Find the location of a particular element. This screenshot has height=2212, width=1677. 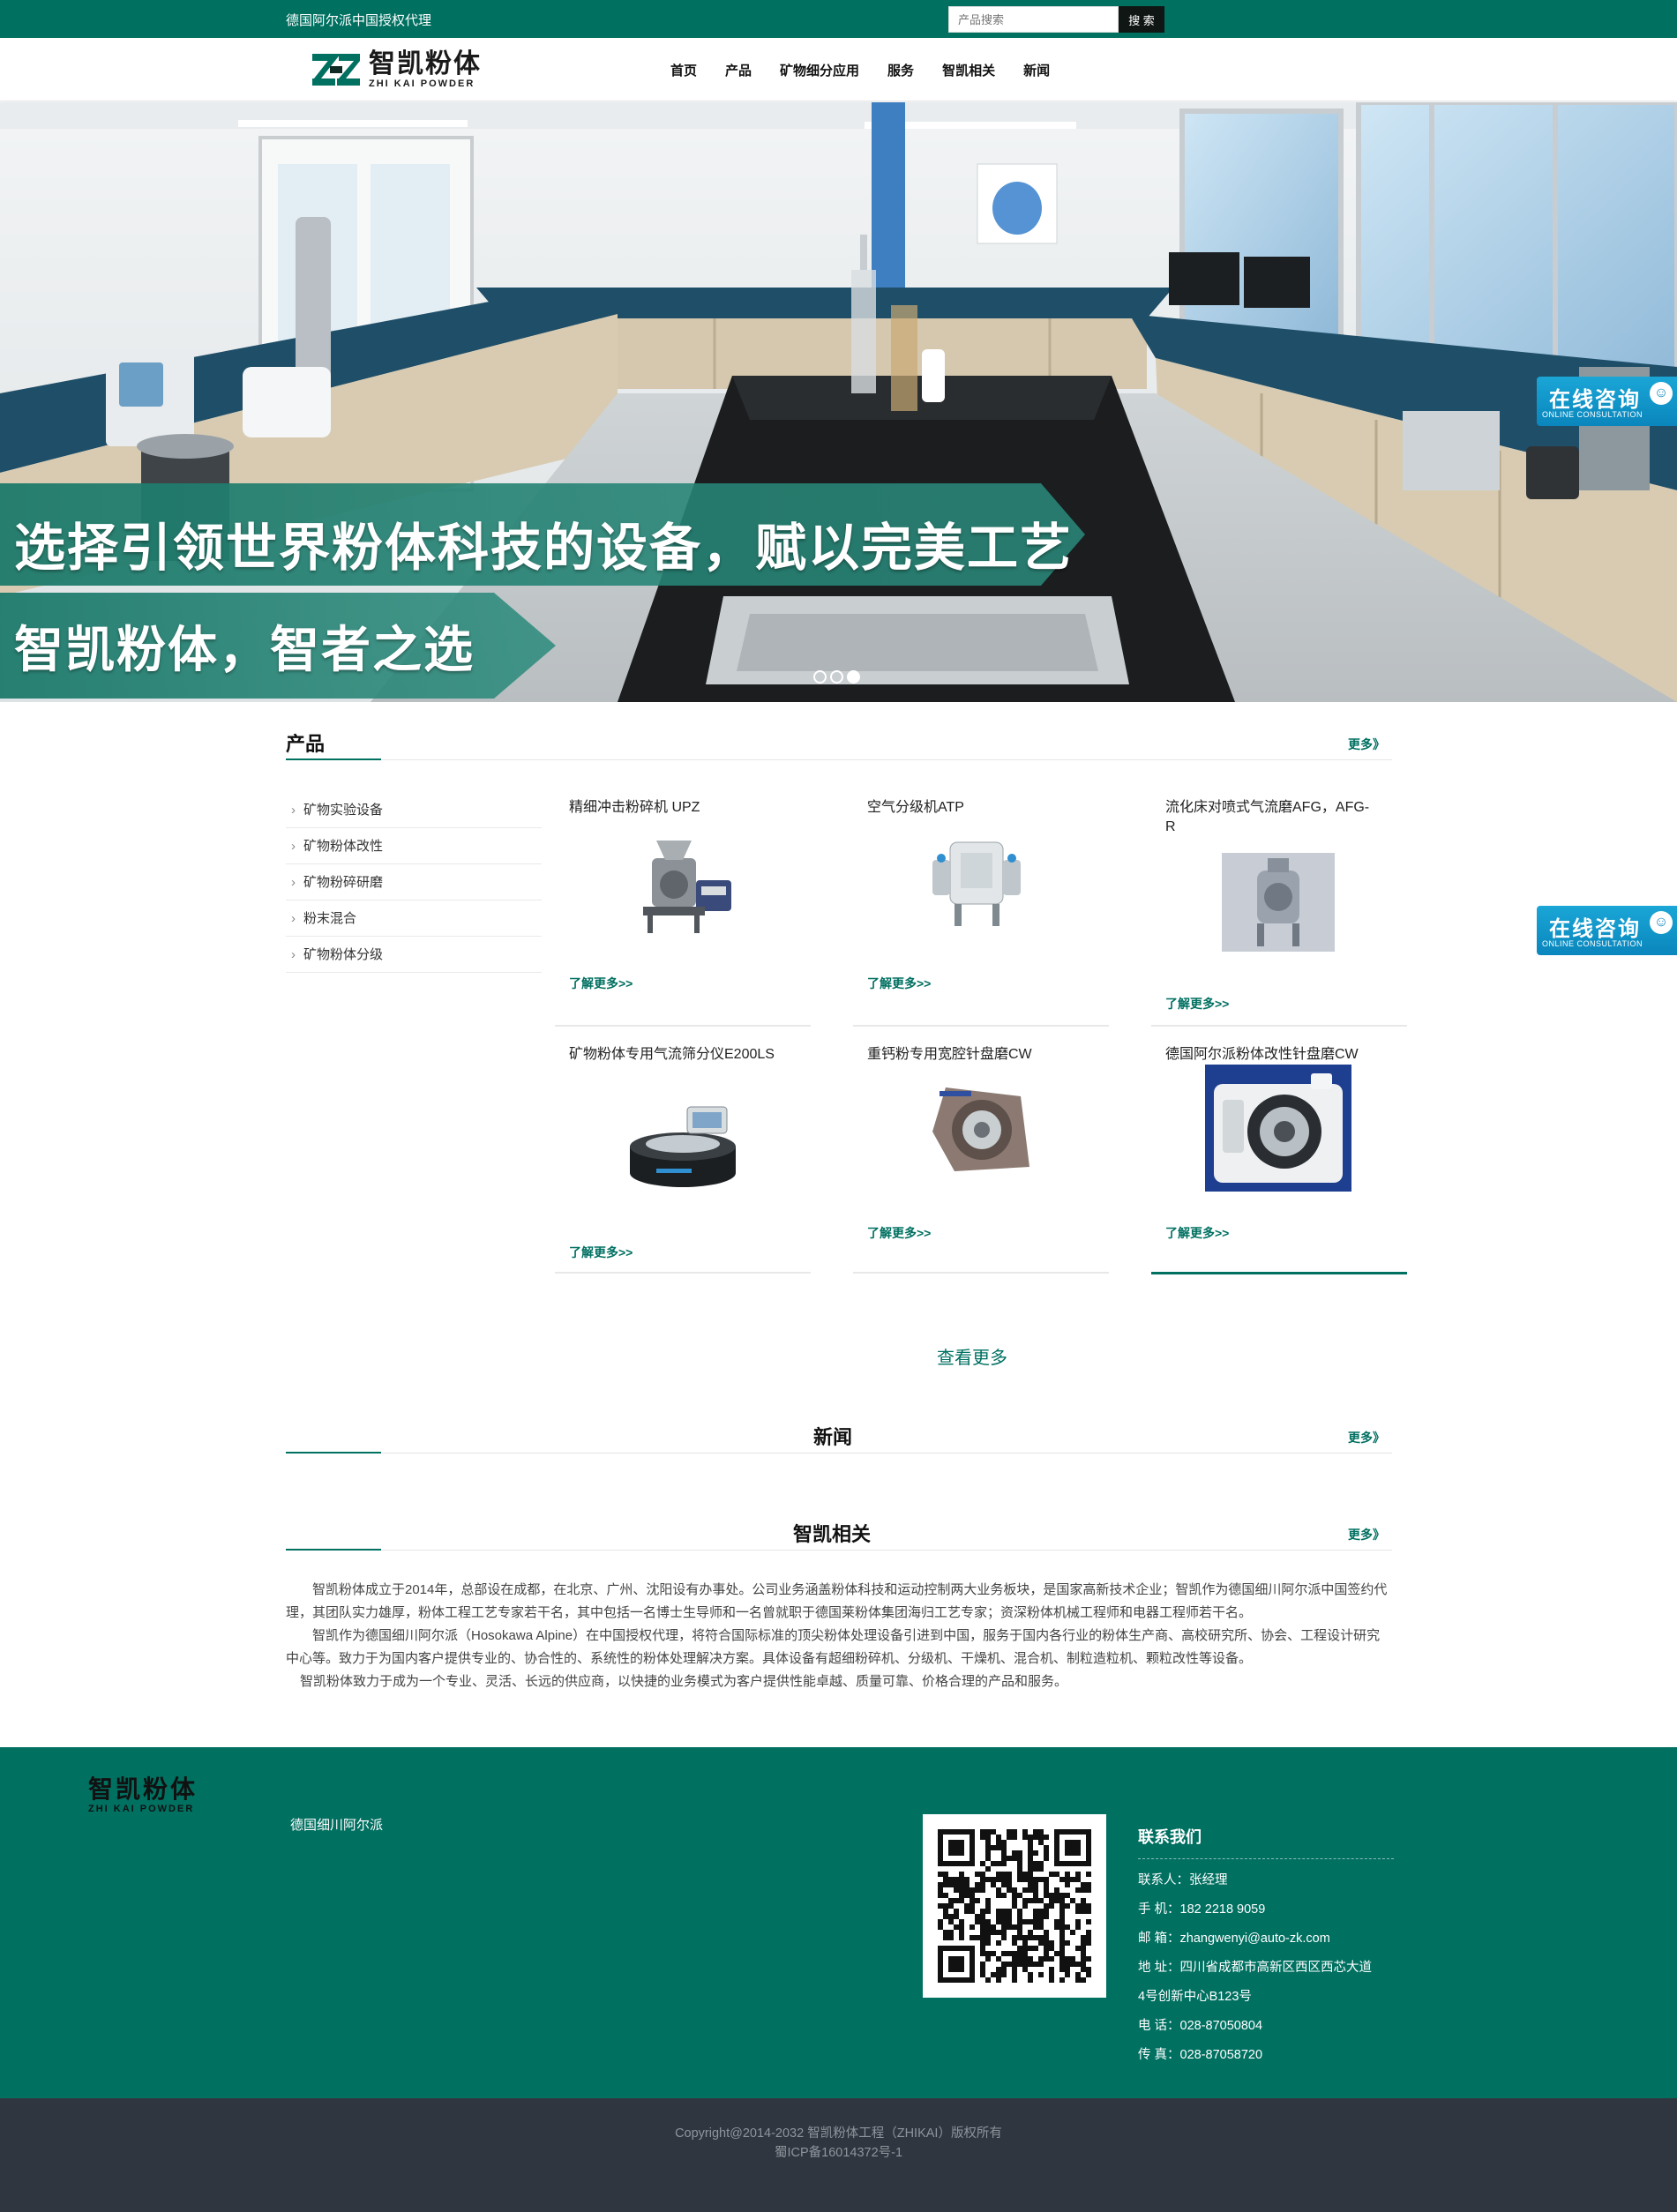

contact-mobile: 手 机：182 2218 9059 is located at coordinates (1202, 1909).